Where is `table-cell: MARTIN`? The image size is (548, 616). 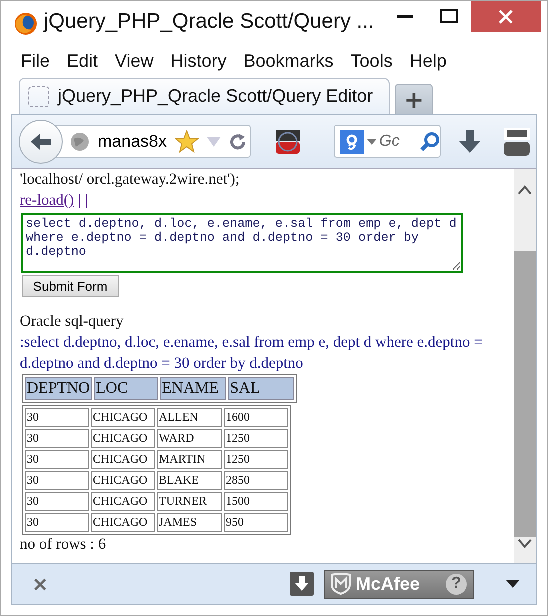
table-cell: MARTIN is located at coordinates (189, 459).